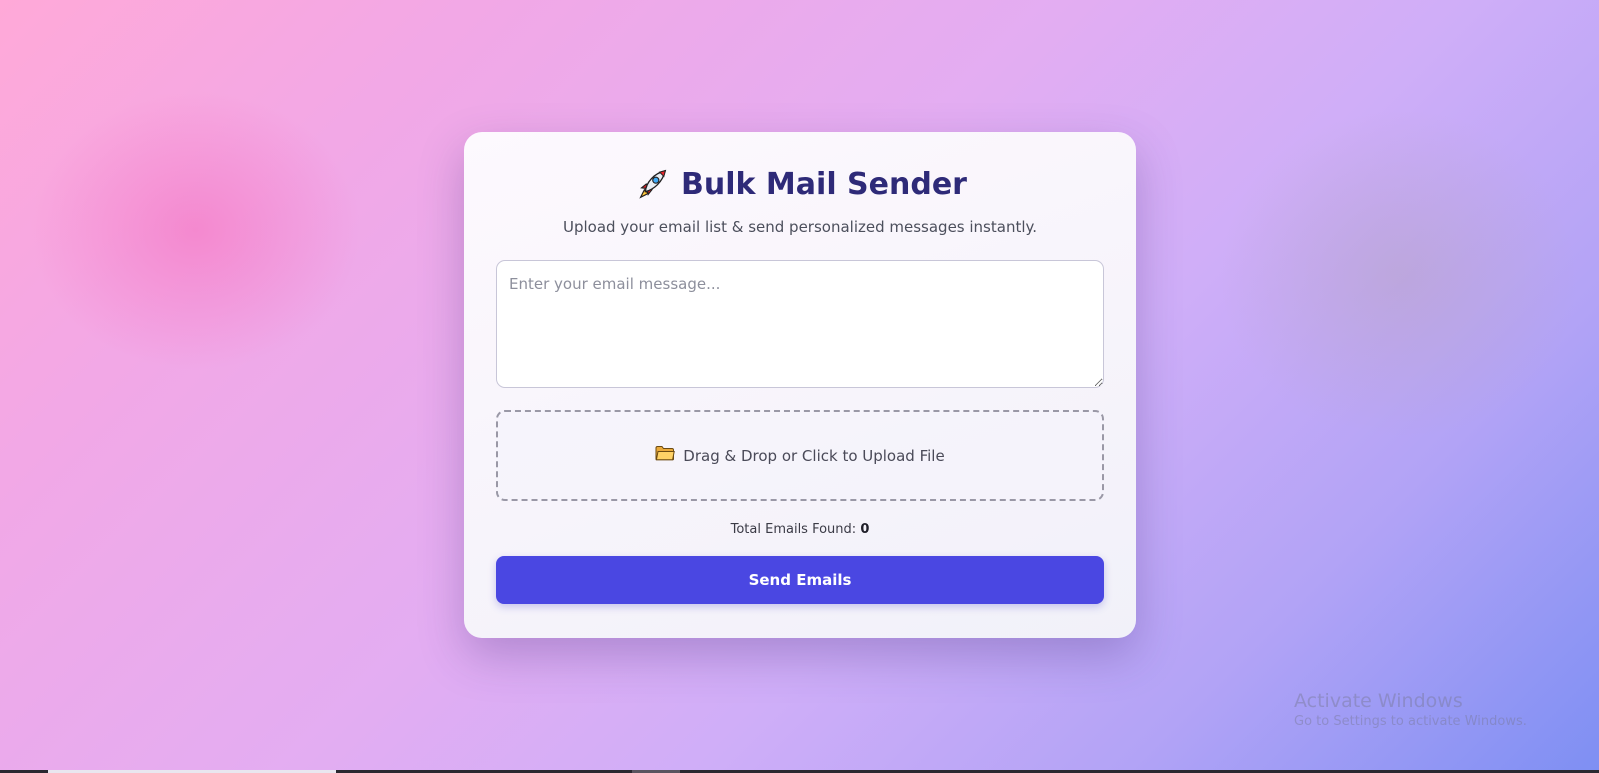  What do you see at coordinates (652, 184) in the screenshot?
I see `rocket-icon` at bounding box center [652, 184].